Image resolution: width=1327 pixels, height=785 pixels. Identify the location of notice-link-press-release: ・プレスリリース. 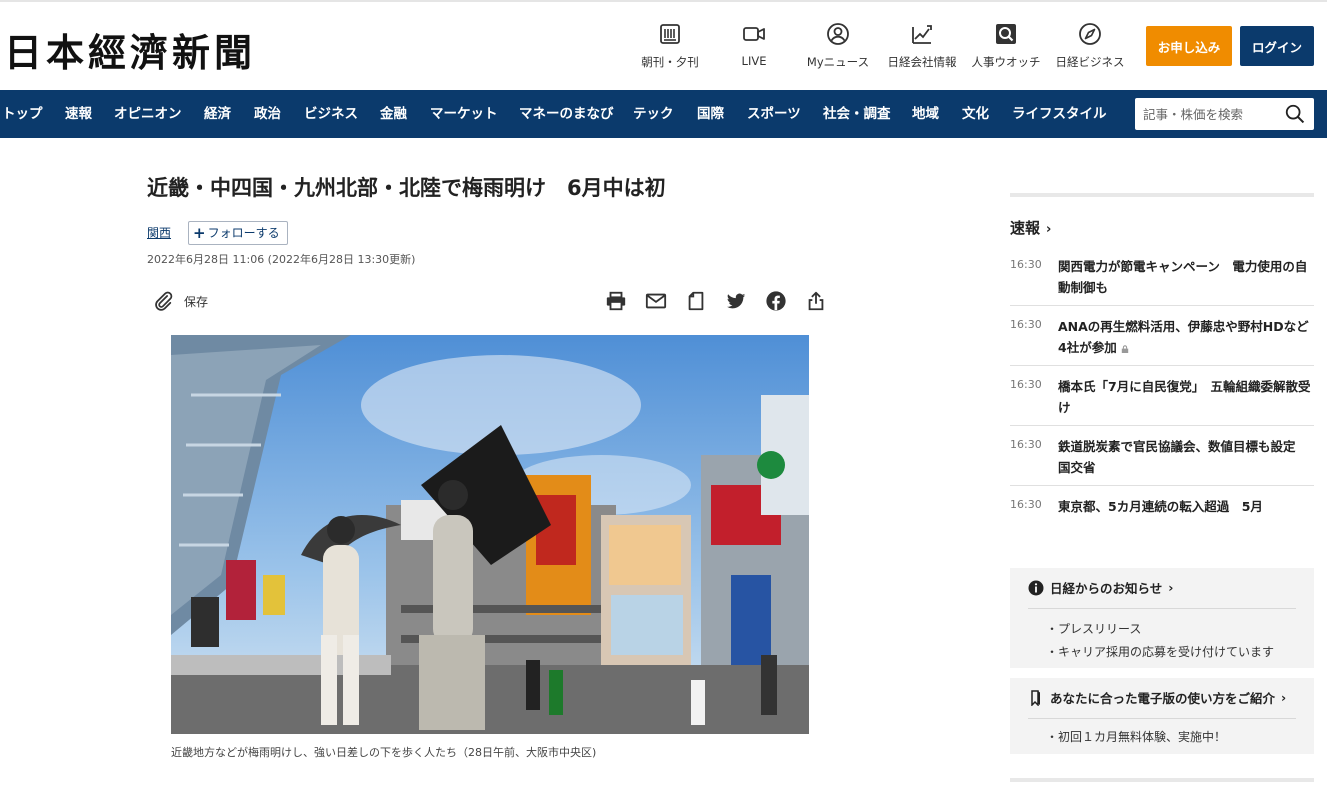
(1093, 628).